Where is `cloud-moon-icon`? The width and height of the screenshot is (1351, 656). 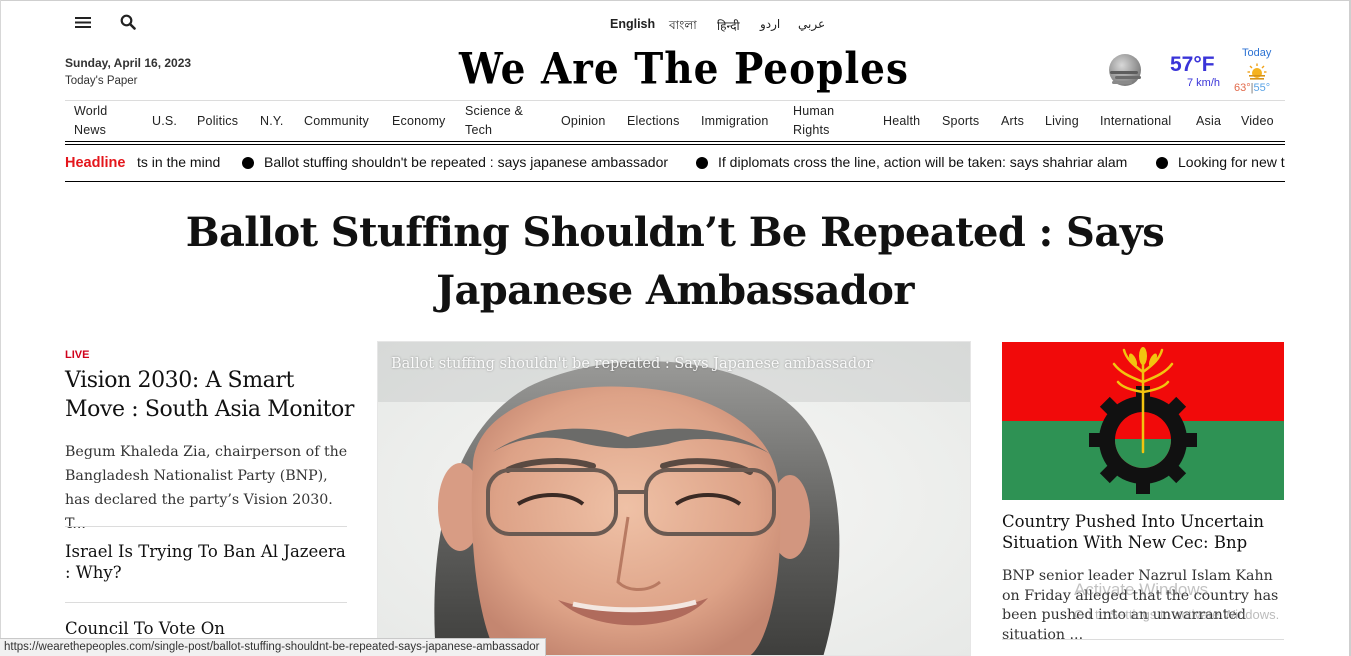 cloud-moon-icon is located at coordinates (1125, 71).